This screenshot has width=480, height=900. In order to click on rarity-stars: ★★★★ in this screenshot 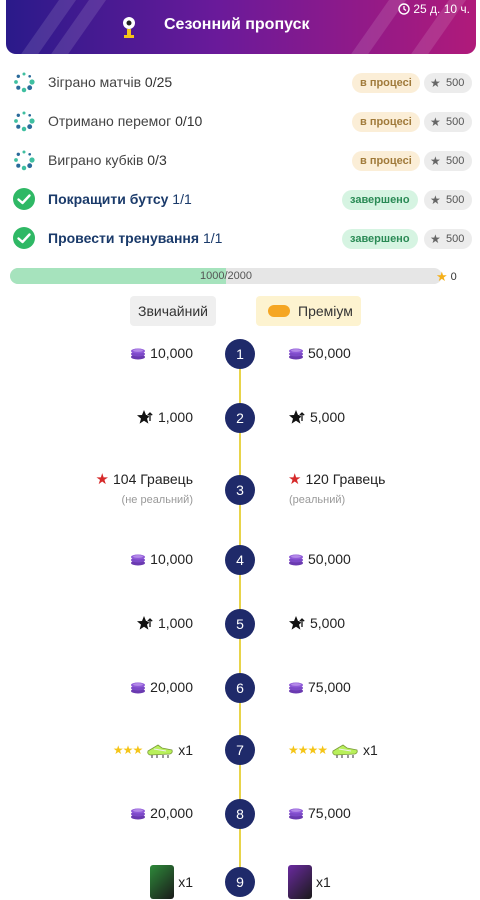, I will do `click(308, 750)`.